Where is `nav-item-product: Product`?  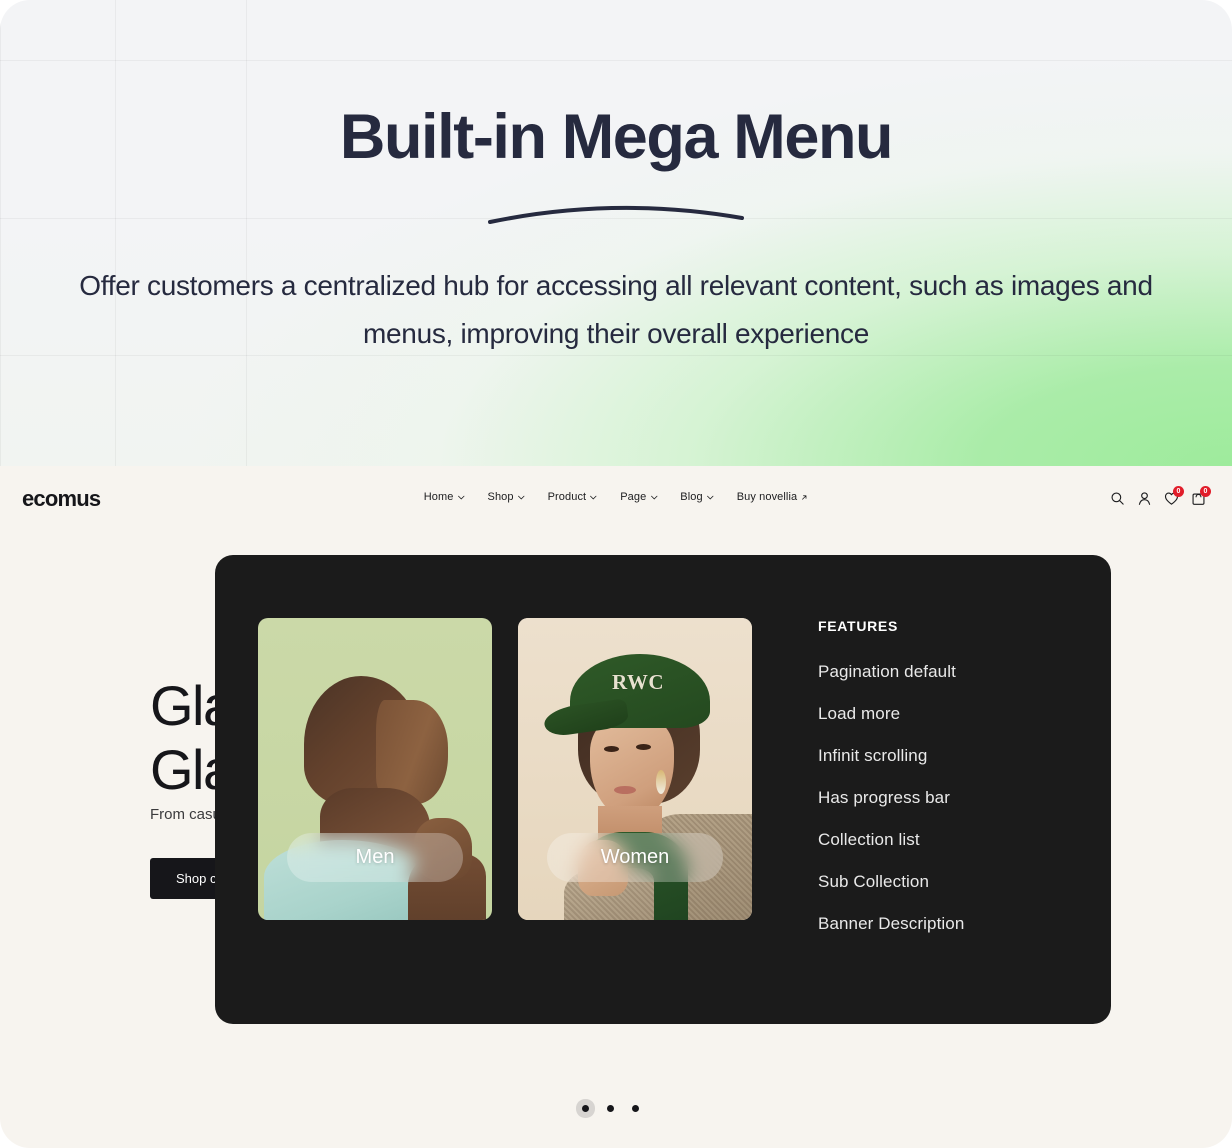 nav-item-product: Product is located at coordinates (573, 497).